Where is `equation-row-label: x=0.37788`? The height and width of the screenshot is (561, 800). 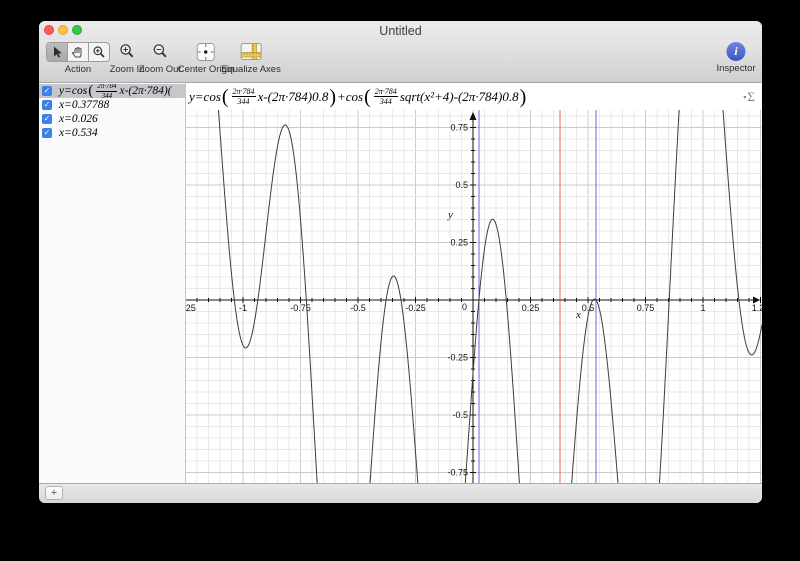 equation-row-label: x=0.37788 is located at coordinates (84, 105).